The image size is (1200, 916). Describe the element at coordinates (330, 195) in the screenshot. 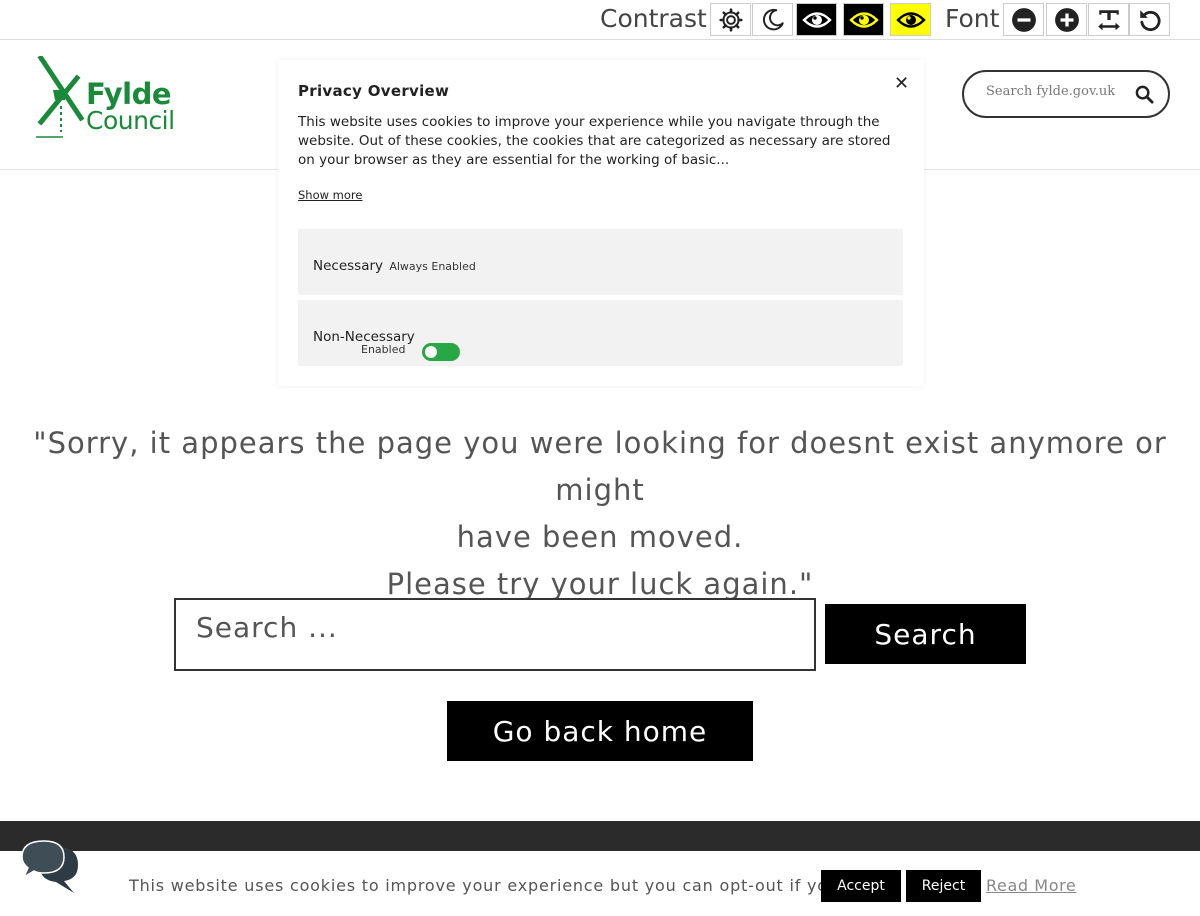

I see `show-more-link: Show more` at that location.